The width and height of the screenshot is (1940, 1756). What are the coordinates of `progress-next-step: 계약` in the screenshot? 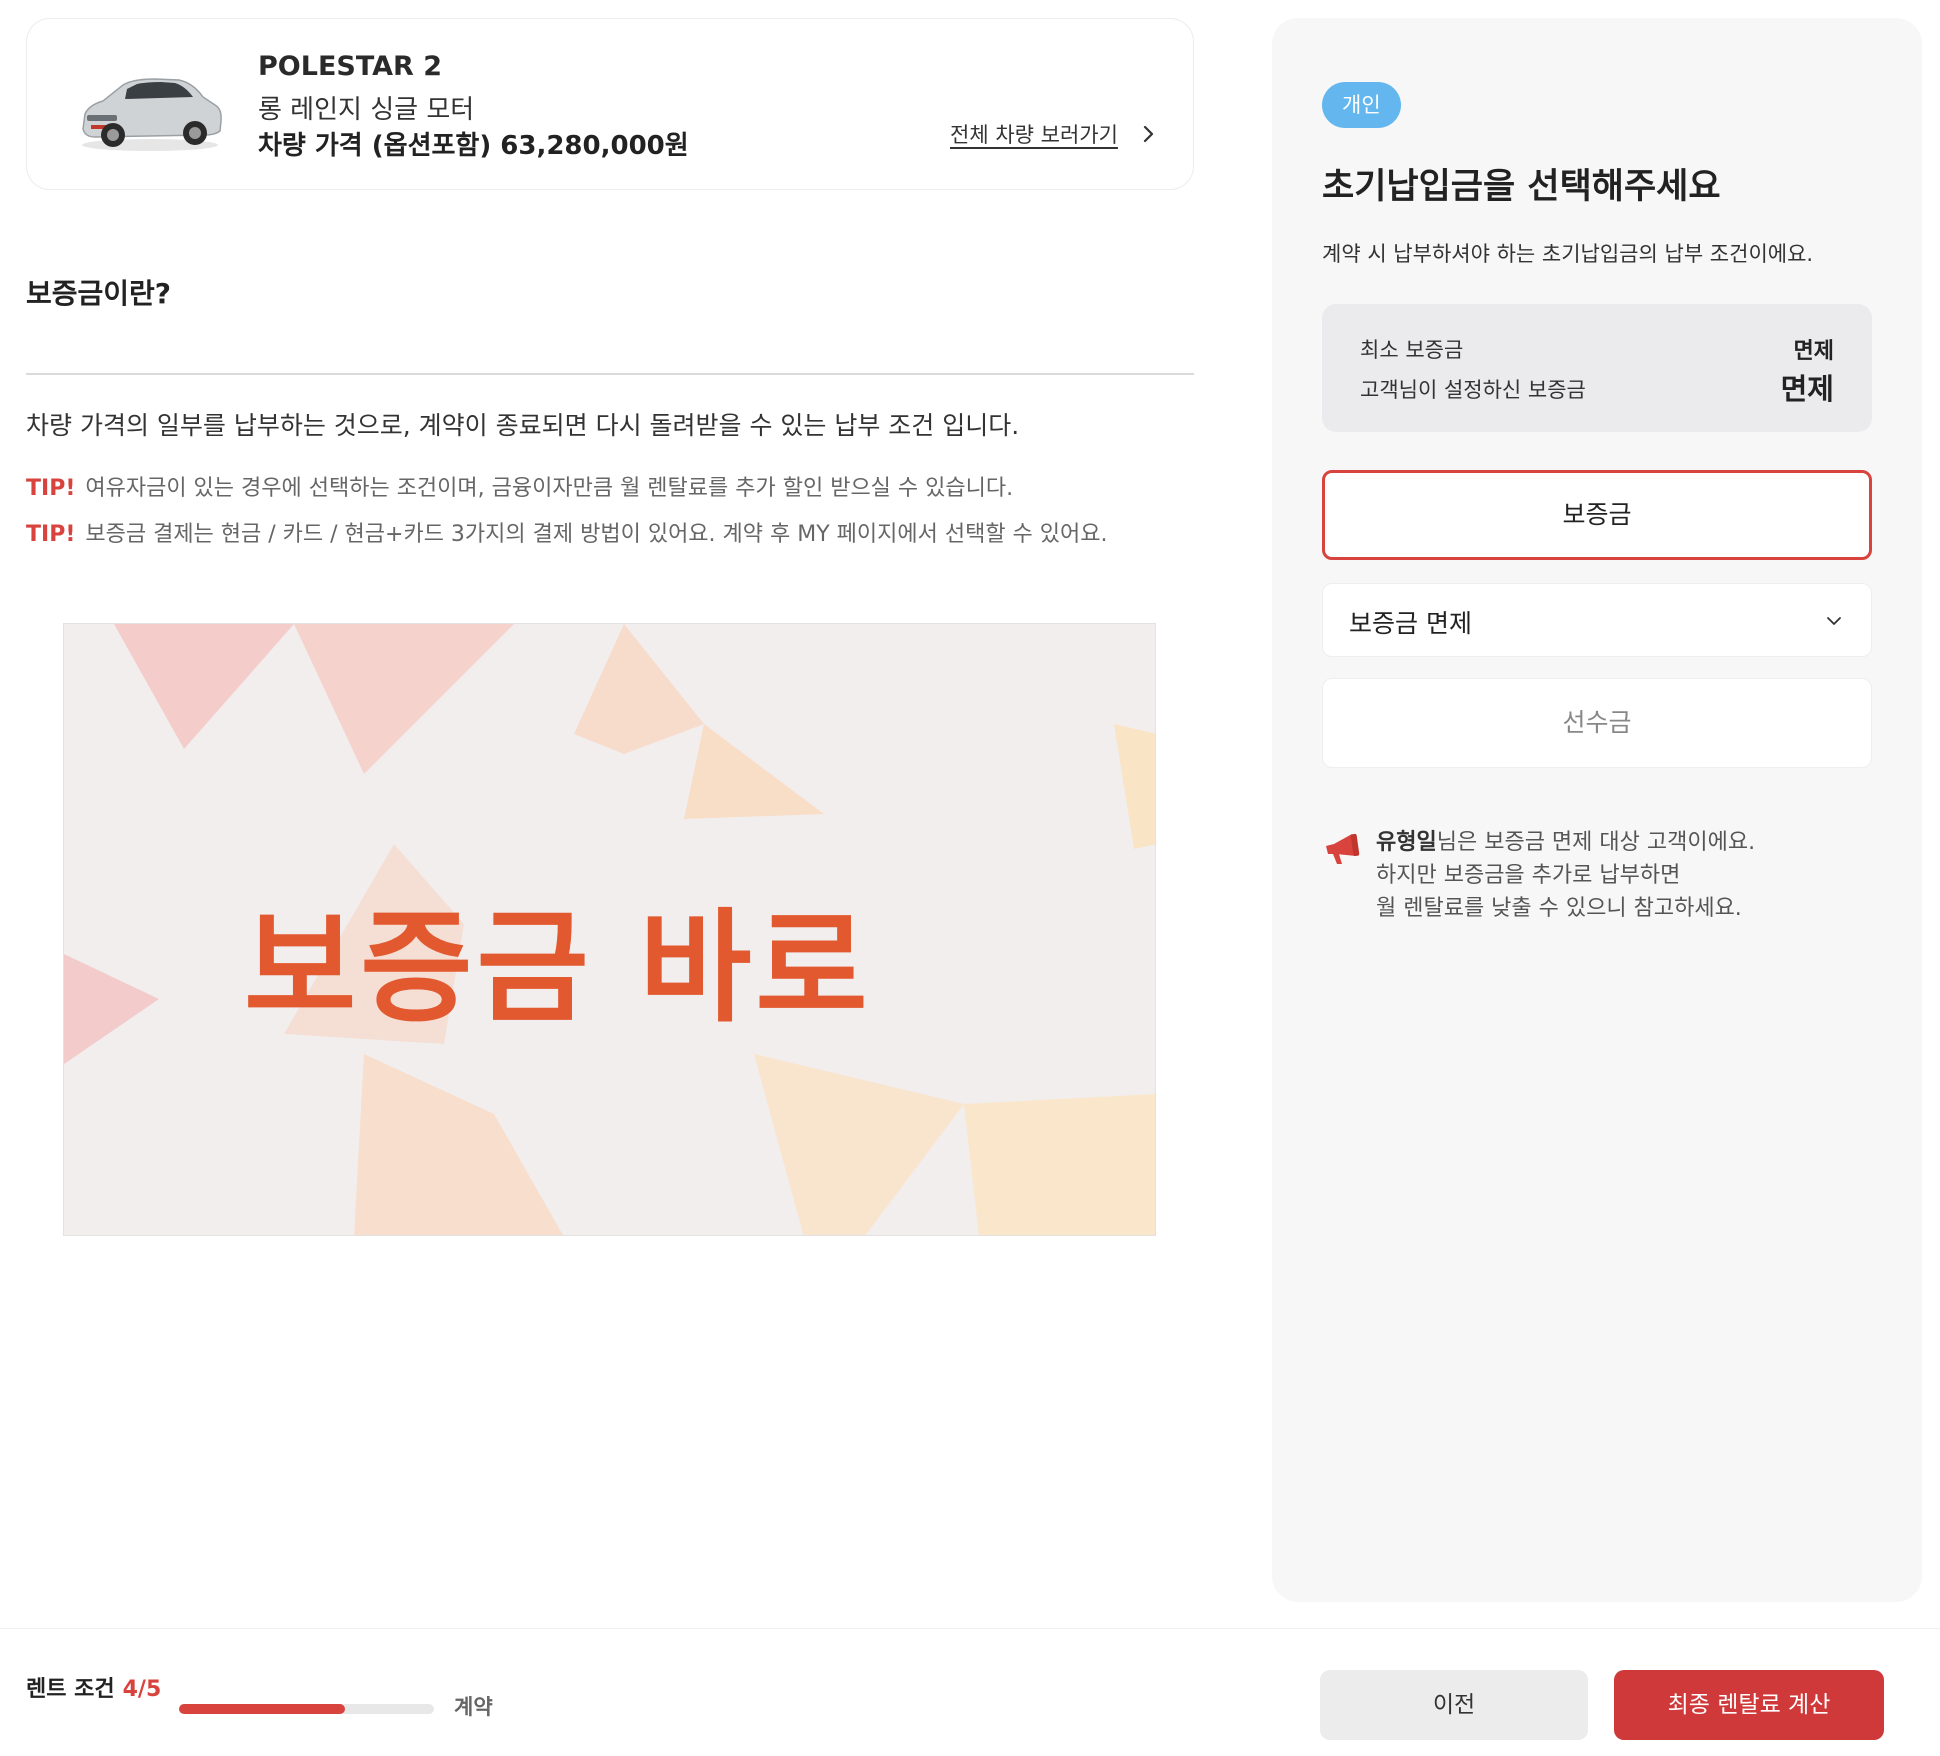 It's located at (473, 1707).